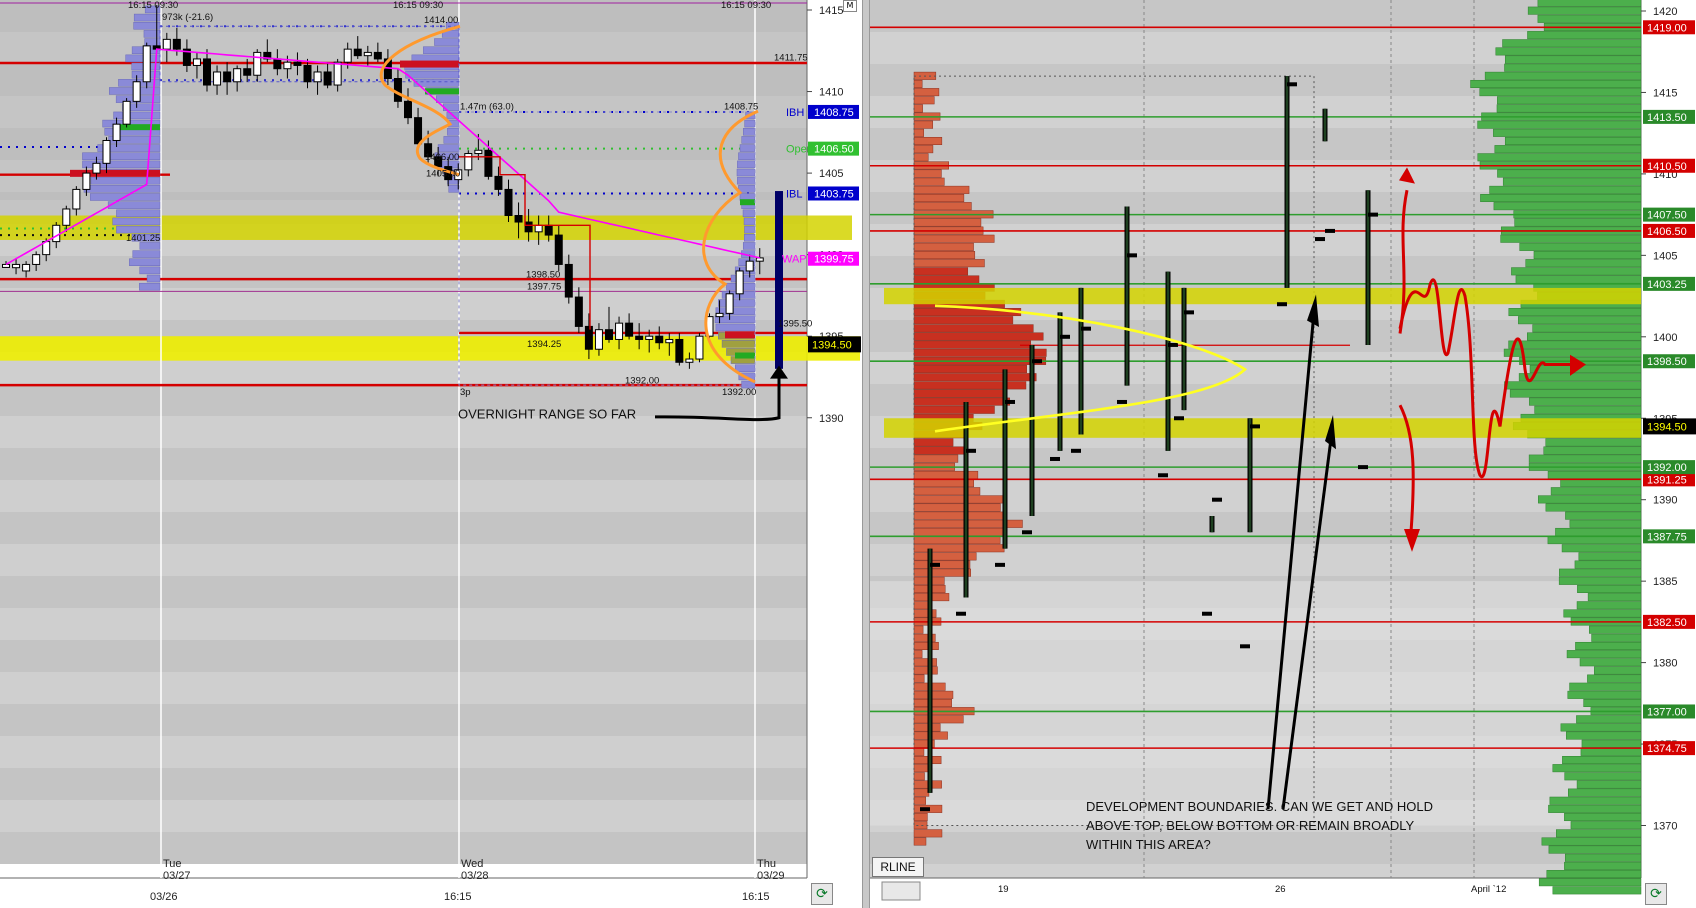  I want to click on right-sync-icon: ⟳, so click(1656, 894).